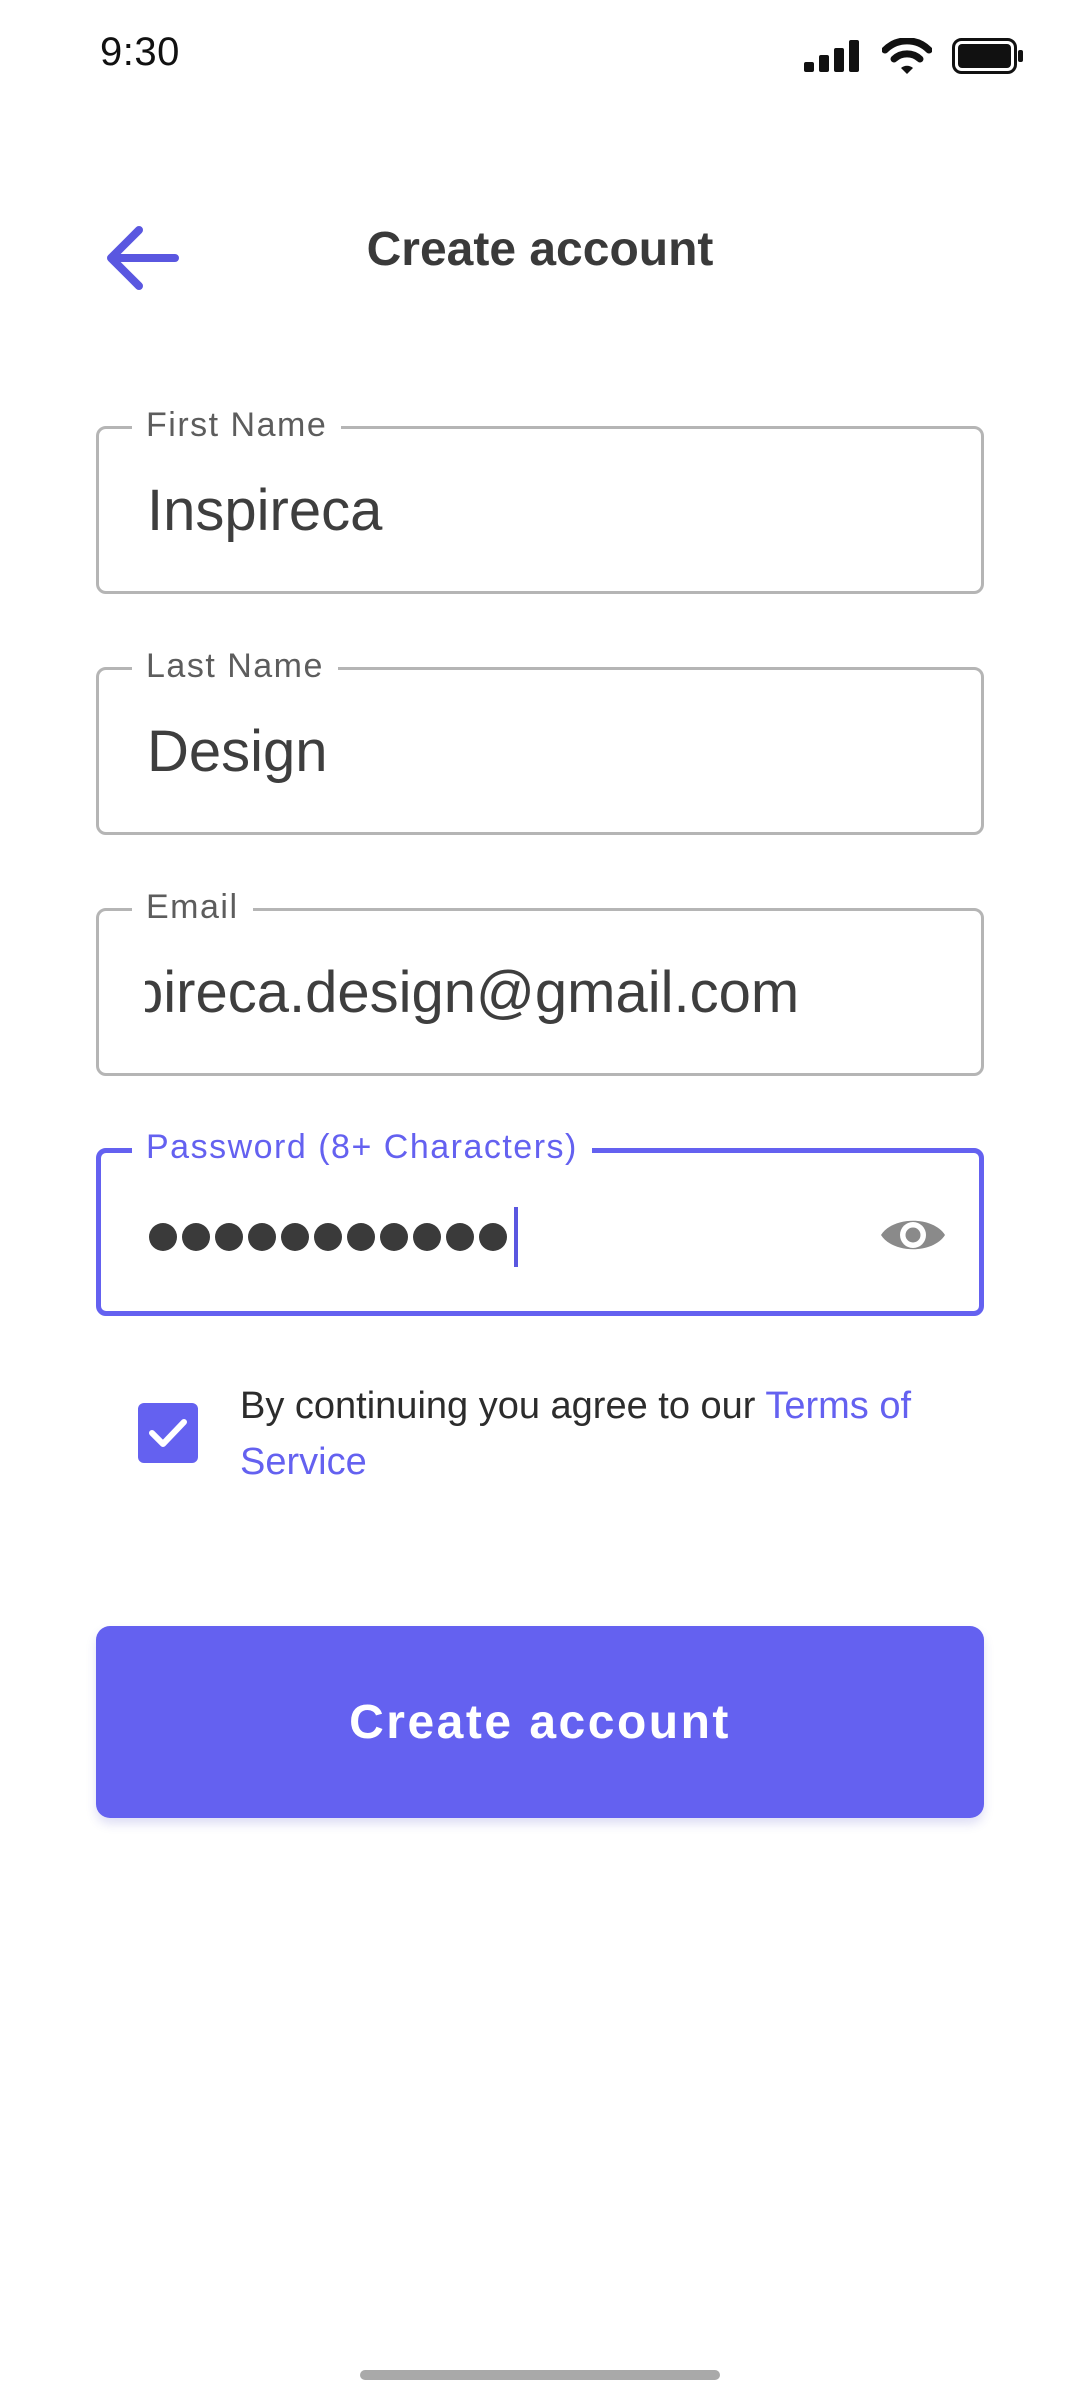  What do you see at coordinates (265, 510) in the screenshot?
I see `first-name-value: Inspireca` at bounding box center [265, 510].